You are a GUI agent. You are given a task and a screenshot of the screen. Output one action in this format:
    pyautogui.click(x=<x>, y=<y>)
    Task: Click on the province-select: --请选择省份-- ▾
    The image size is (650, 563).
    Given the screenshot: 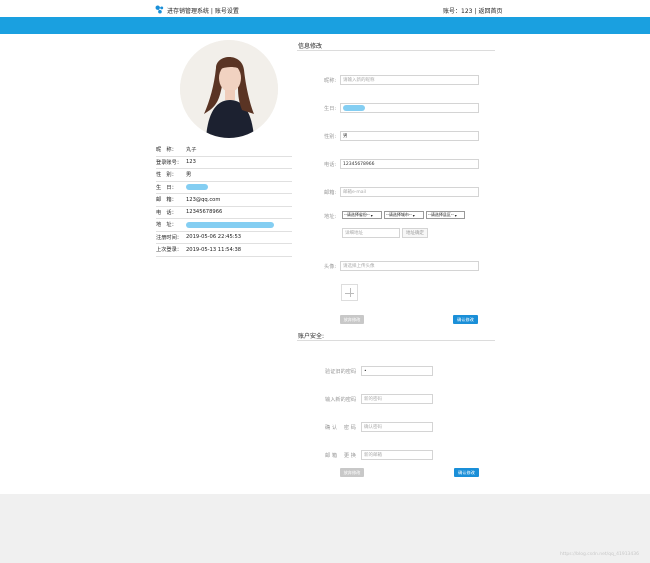 What is the action you would take?
    pyautogui.click(x=362, y=215)
    